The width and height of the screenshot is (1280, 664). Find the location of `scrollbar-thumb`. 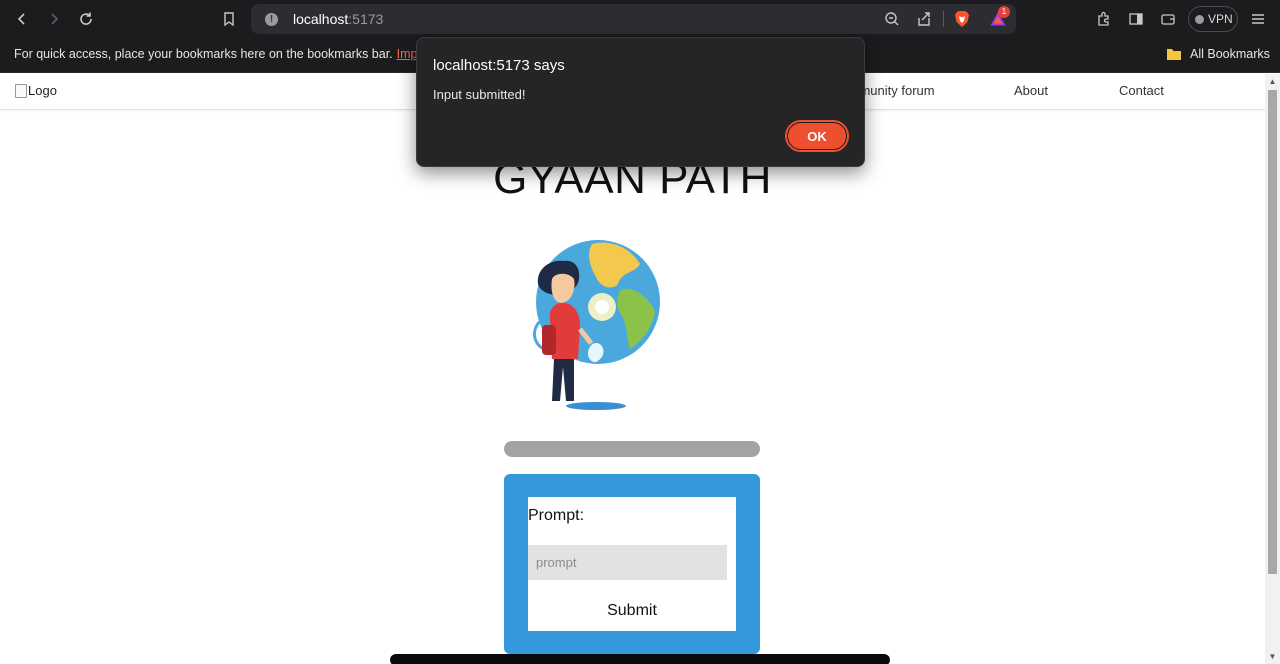

scrollbar-thumb is located at coordinates (1272, 332).